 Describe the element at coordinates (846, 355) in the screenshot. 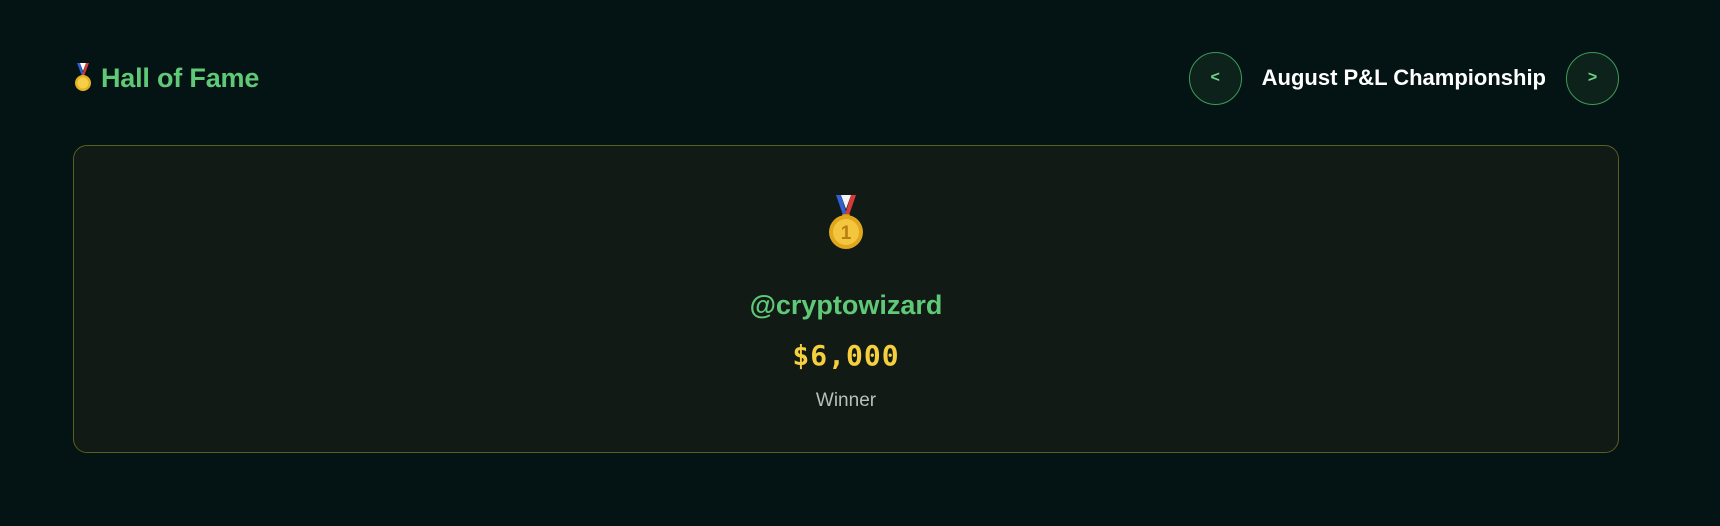

I see `prize-amount: $6,000` at that location.